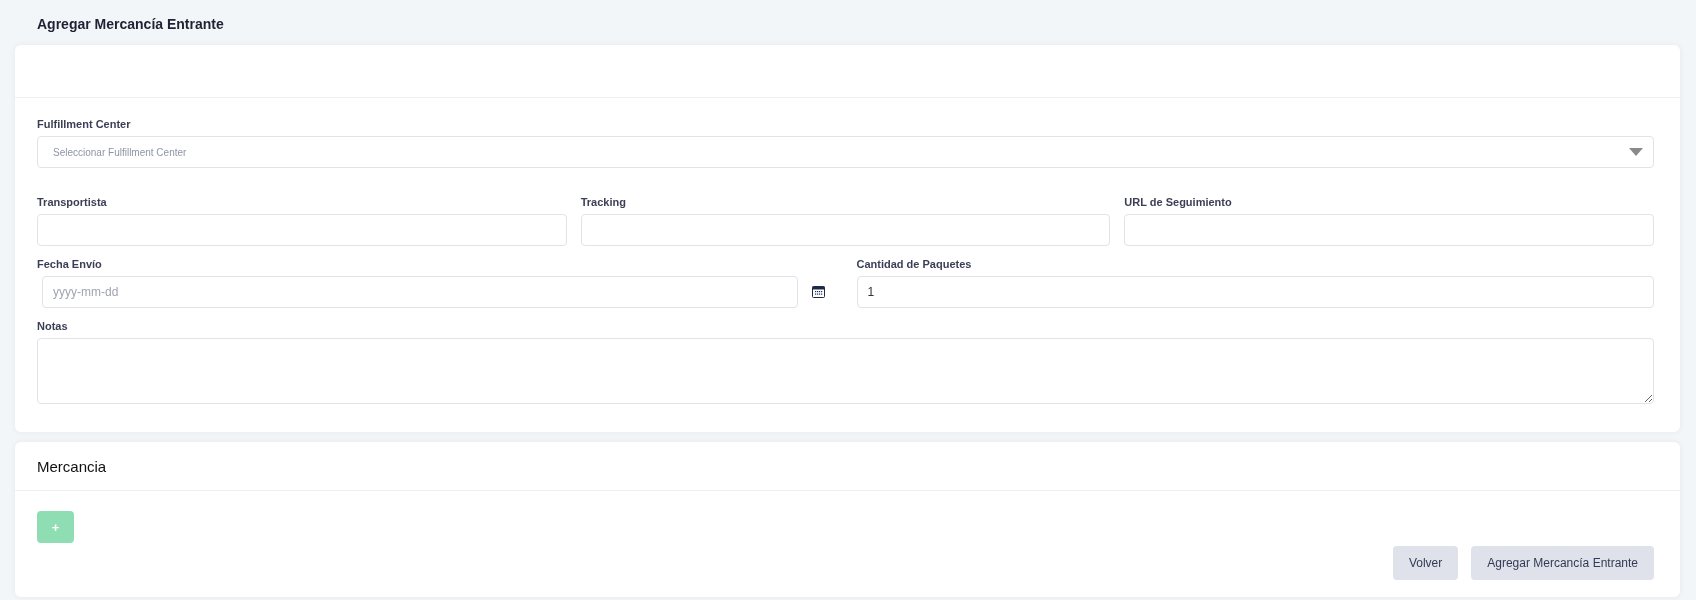  I want to click on field-label: Fecha Envío, so click(70, 264).